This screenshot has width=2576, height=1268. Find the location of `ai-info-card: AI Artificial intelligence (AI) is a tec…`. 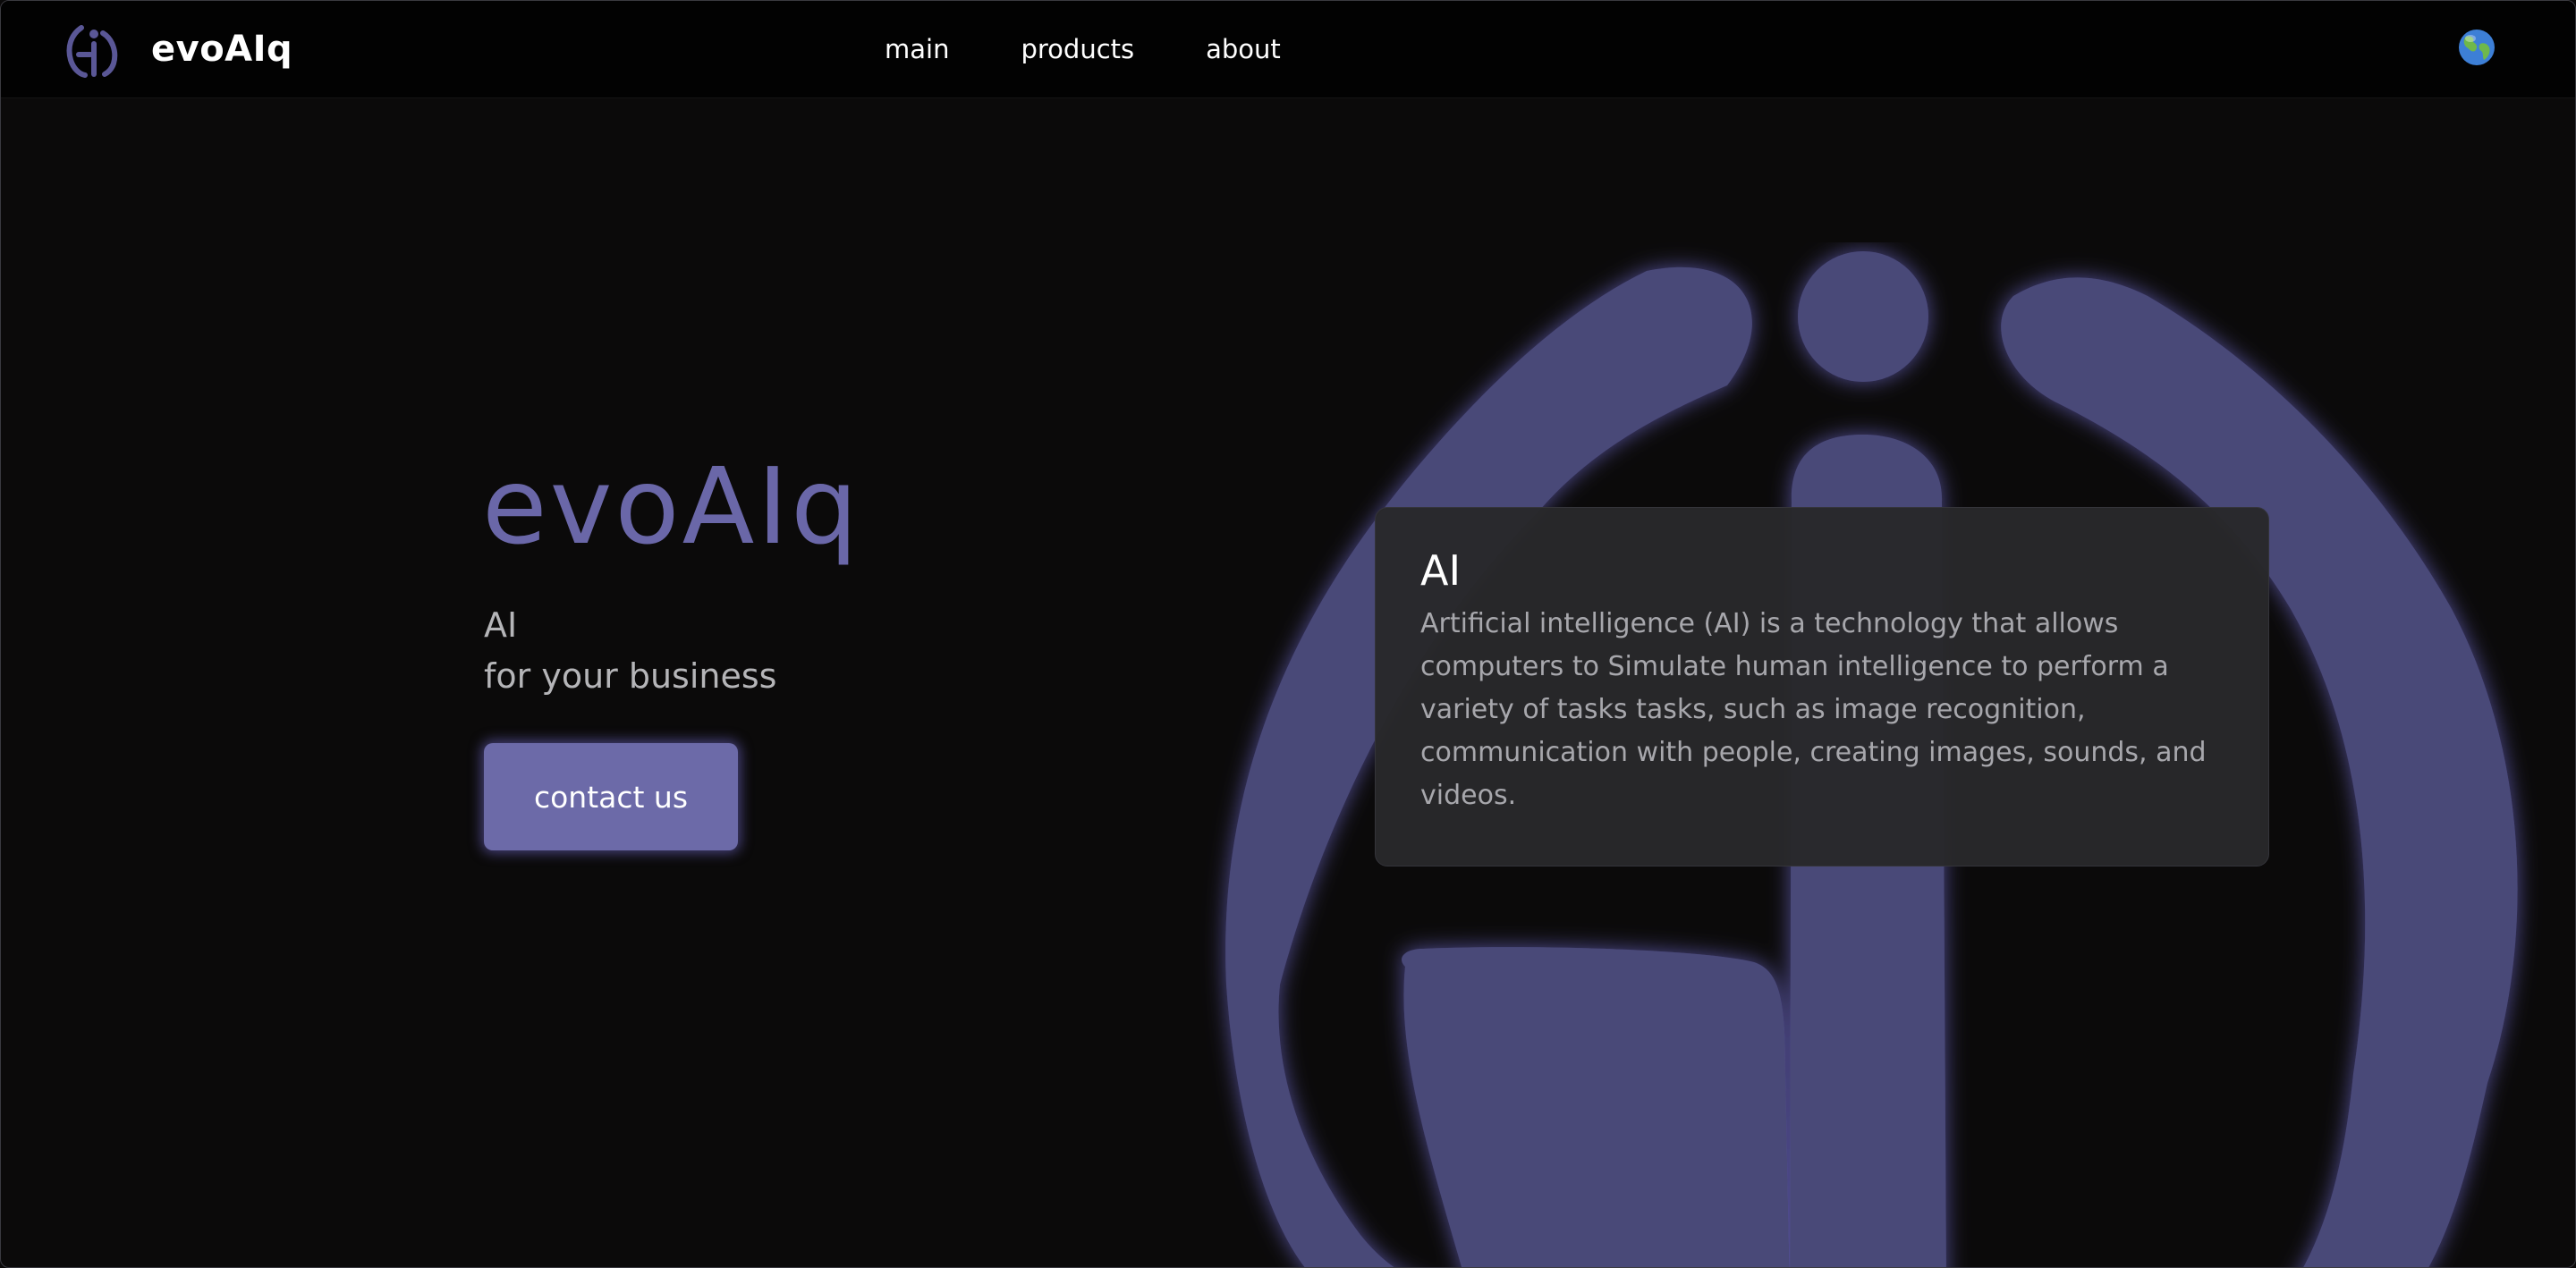

ai-info-card: AI Artificial intelligence (AI) is a tec… is located at coordinates (1822, 686).